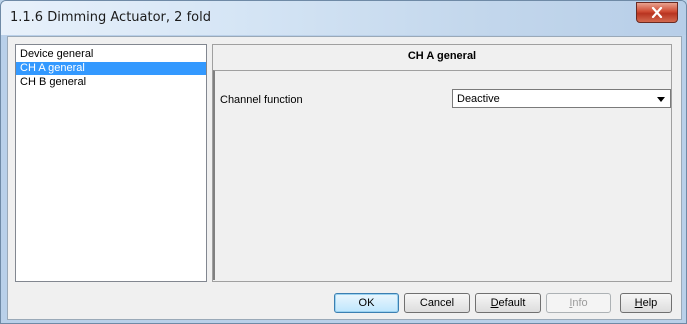 Image resolution: width=687 pixels, height=324 pixels. Describe the element at coordinates (494, 303) in the screenshot. I see `default-button-mnemonic: D` at that location.